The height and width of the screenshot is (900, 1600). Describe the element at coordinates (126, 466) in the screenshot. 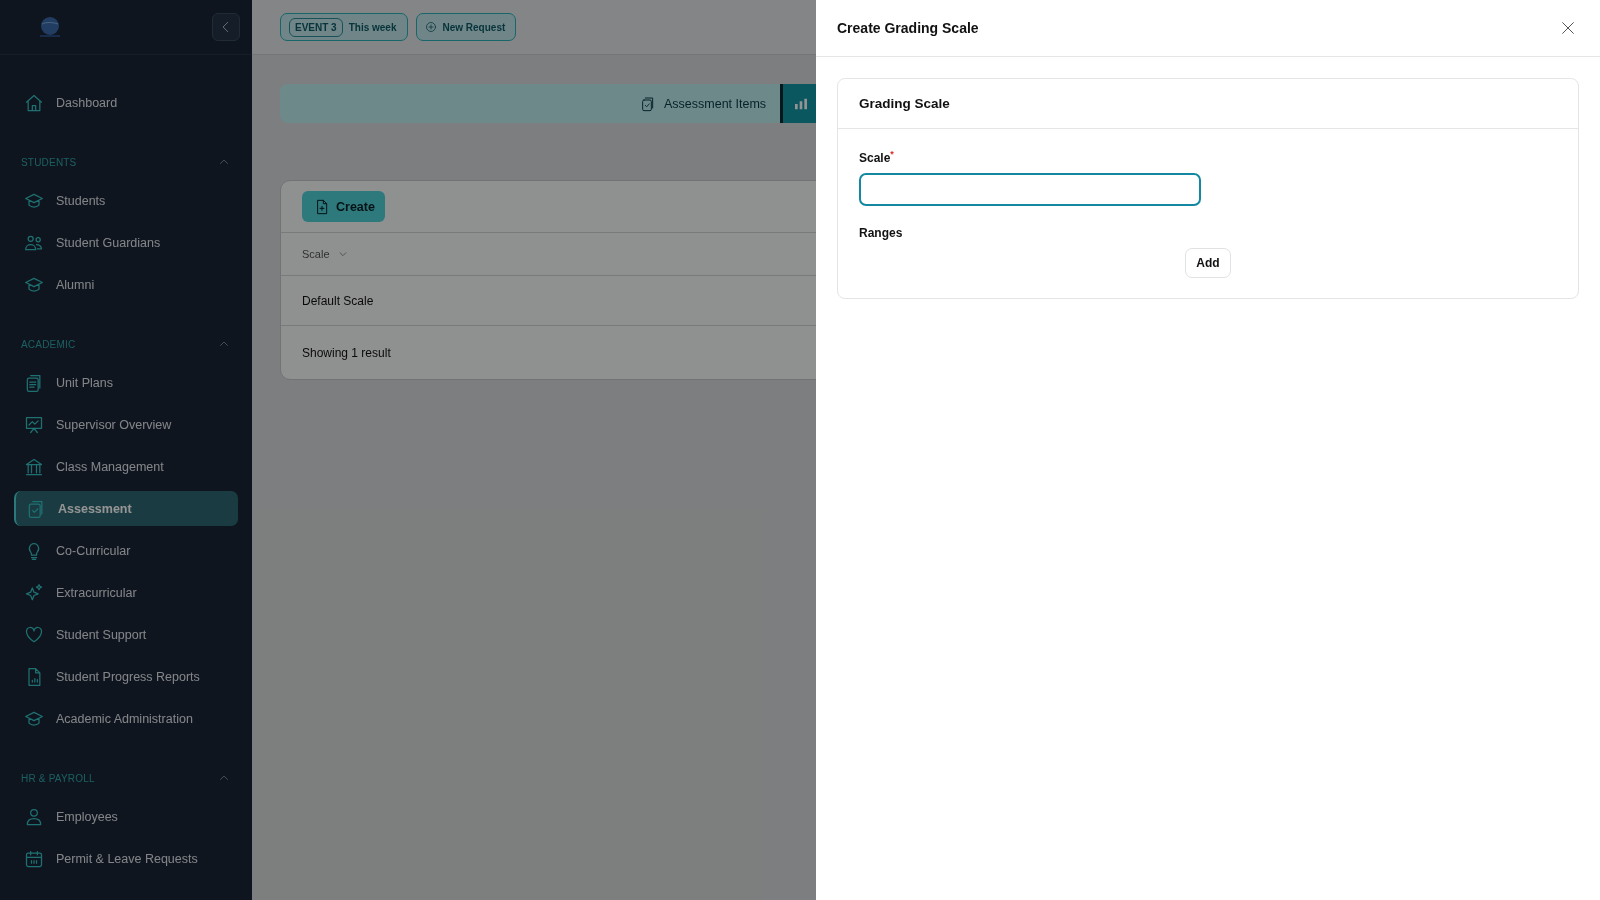

I see `sidebar-item: Class Management` at that location.